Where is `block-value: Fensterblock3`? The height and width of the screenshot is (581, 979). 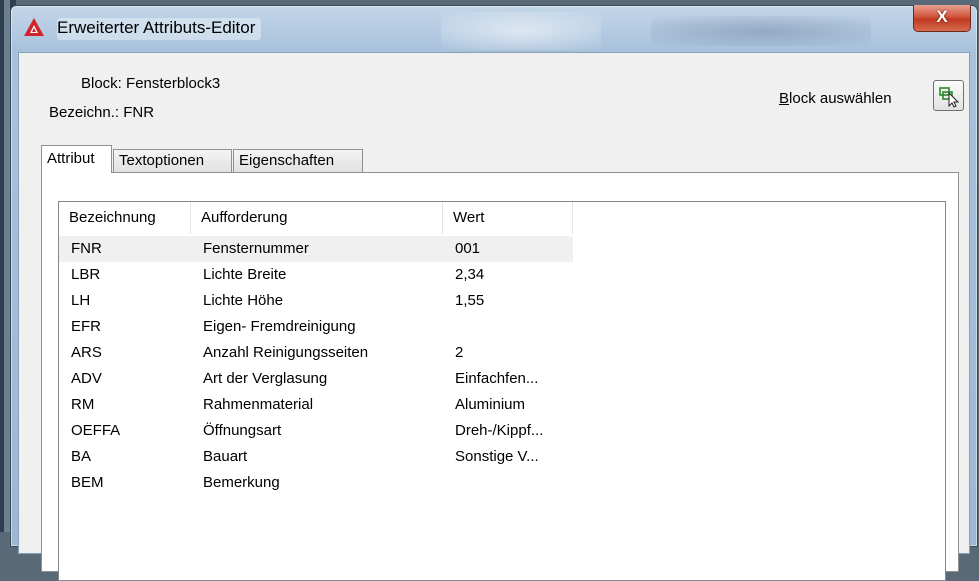
block-value: Fensterblock3 is located at coordinates (173, 83).